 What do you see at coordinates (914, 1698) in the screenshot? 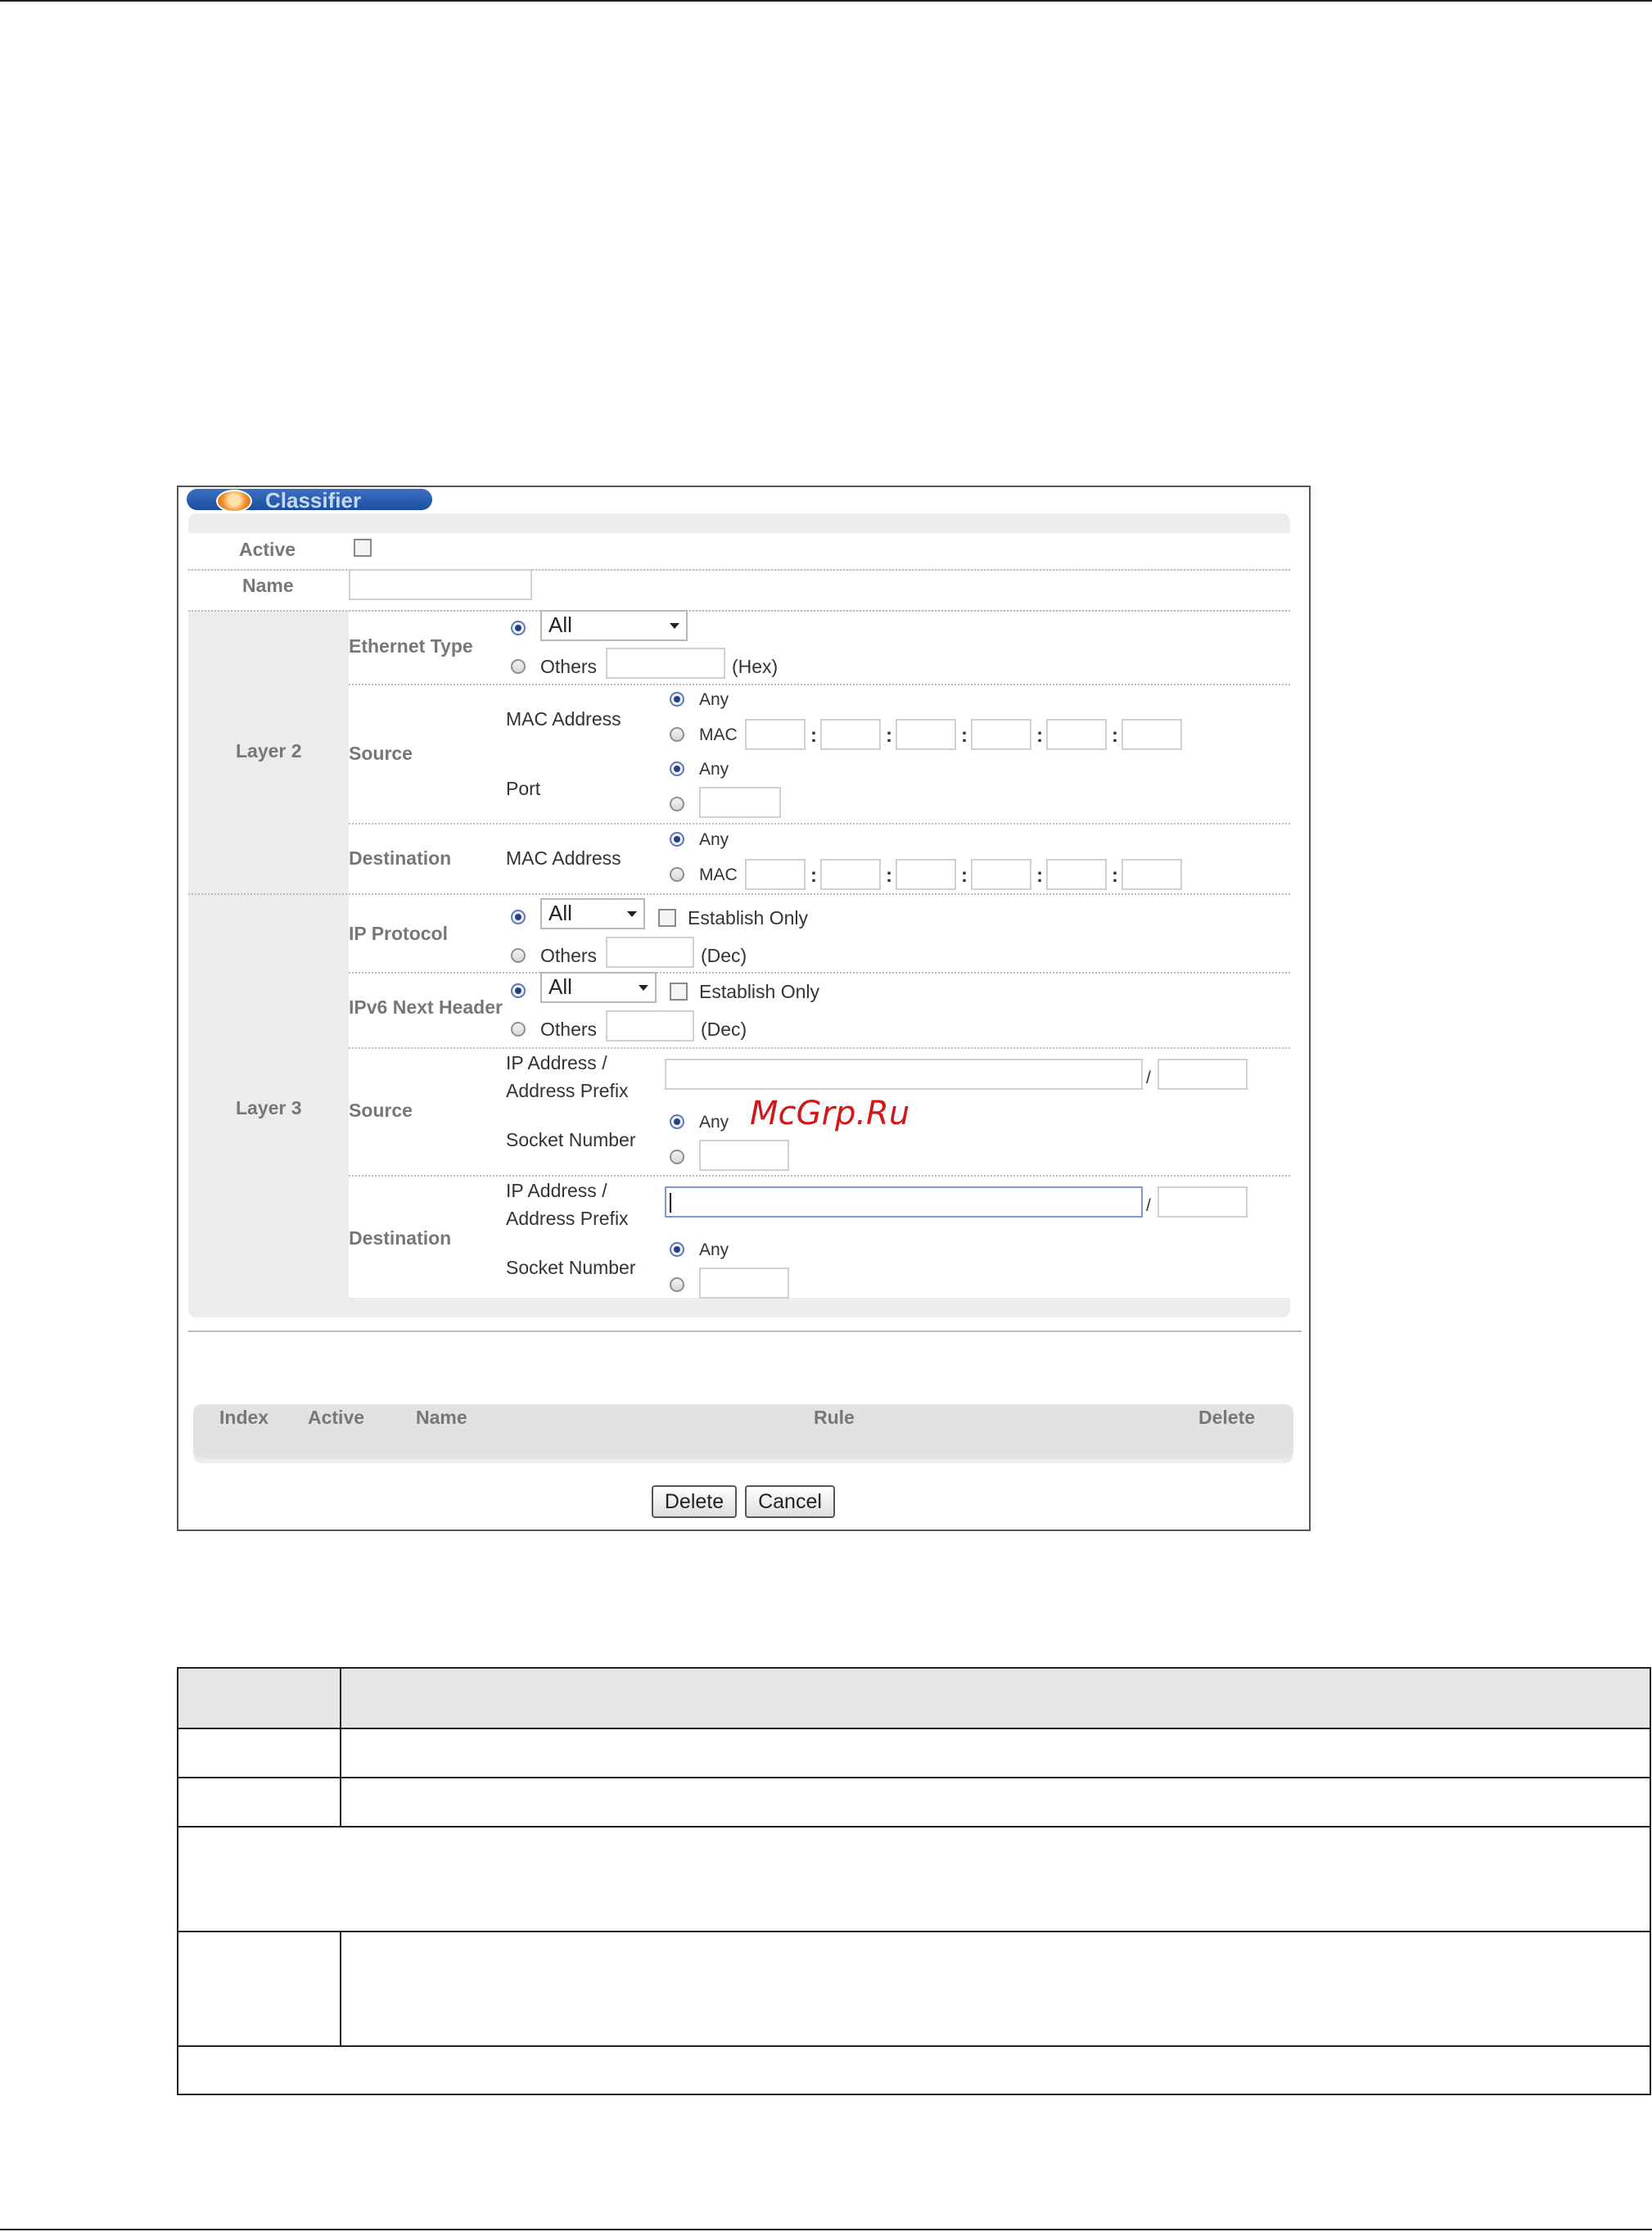
I see `table-header-row` at bounding box center [914, 1698].